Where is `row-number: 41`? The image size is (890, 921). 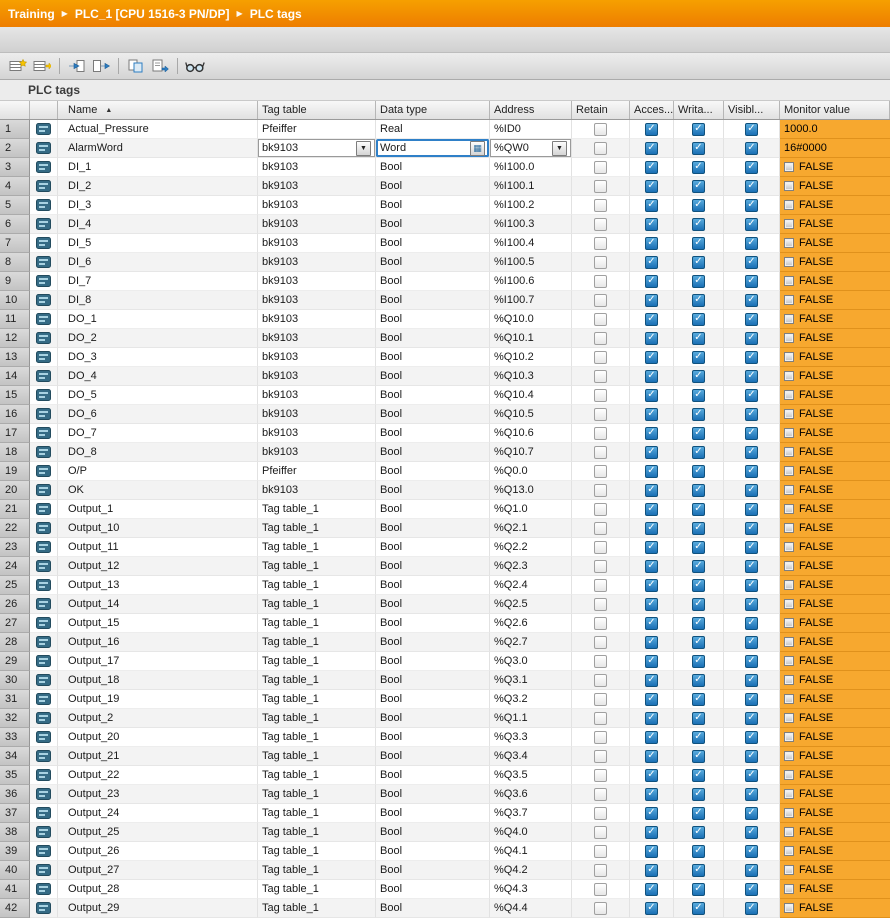
row-number: 41 is located at coordinates (15, 889).